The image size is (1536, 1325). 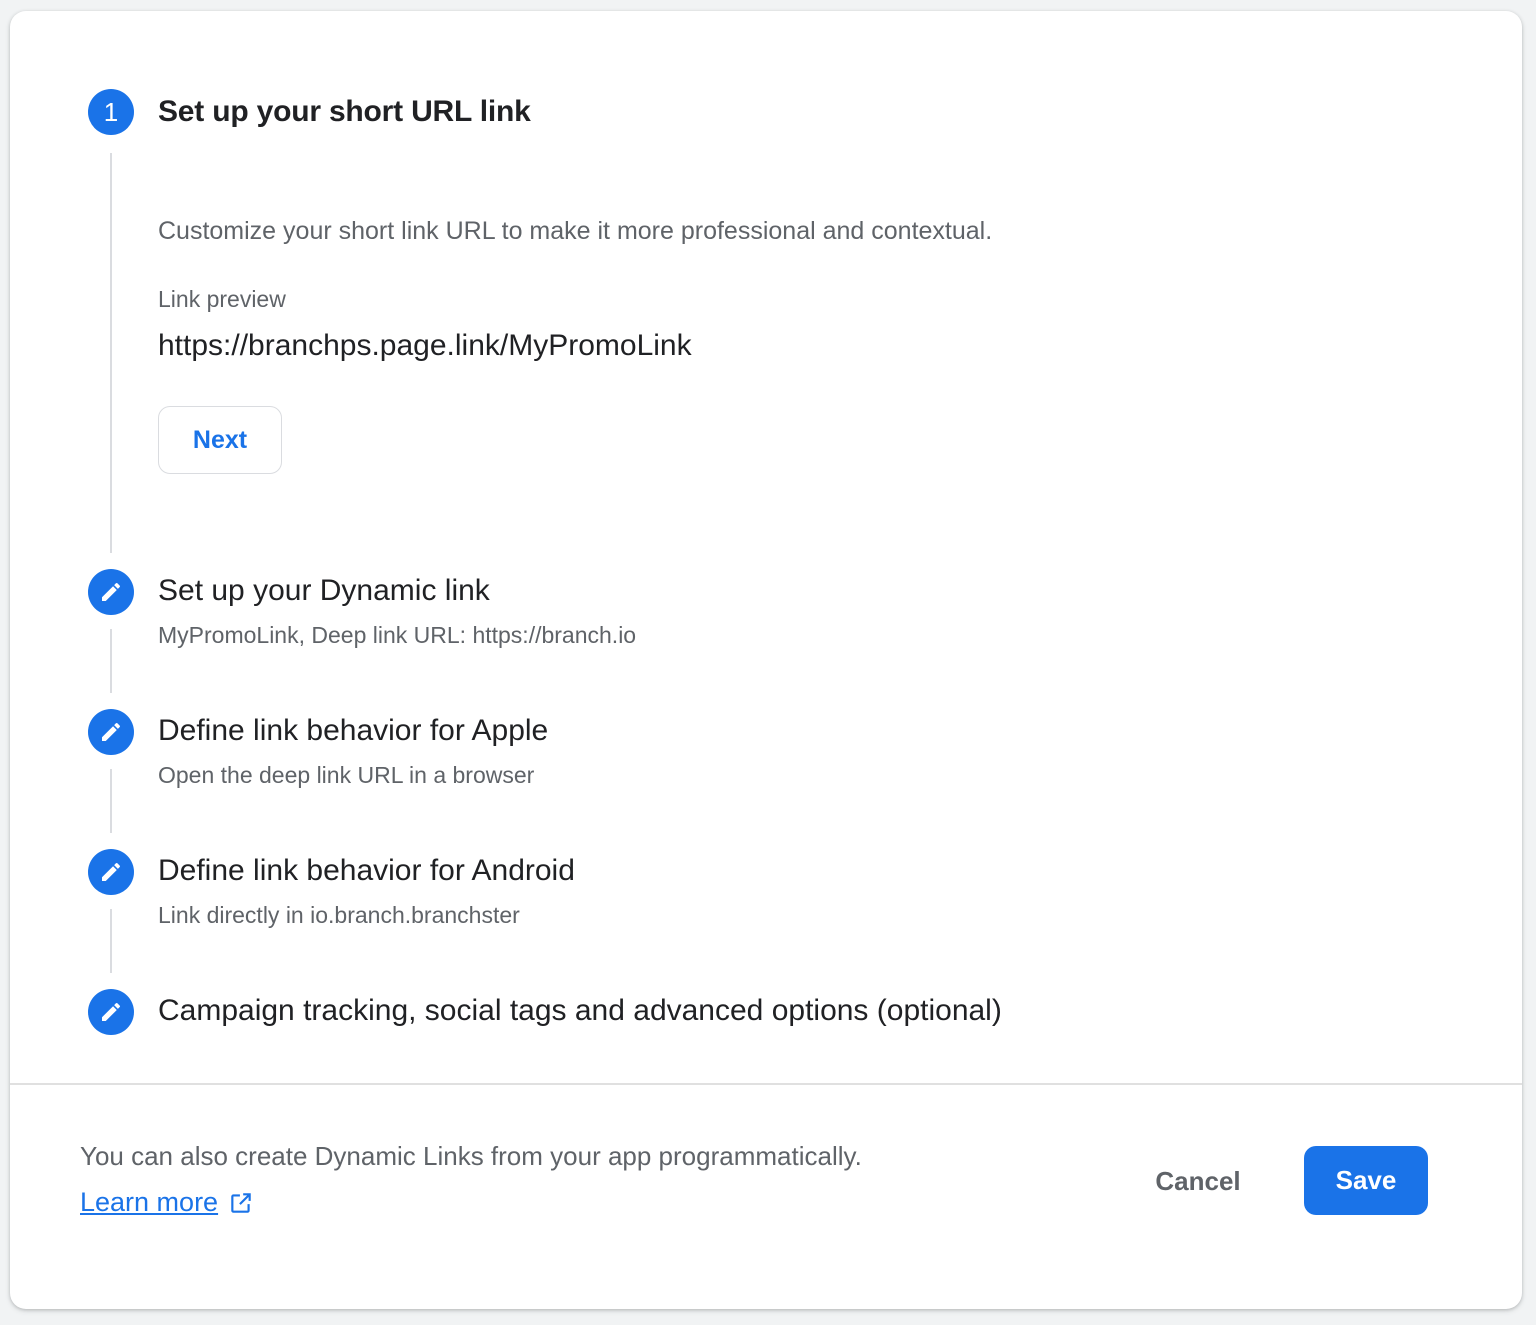 I want to click on next-button: Next, so click(x=220, y=440).